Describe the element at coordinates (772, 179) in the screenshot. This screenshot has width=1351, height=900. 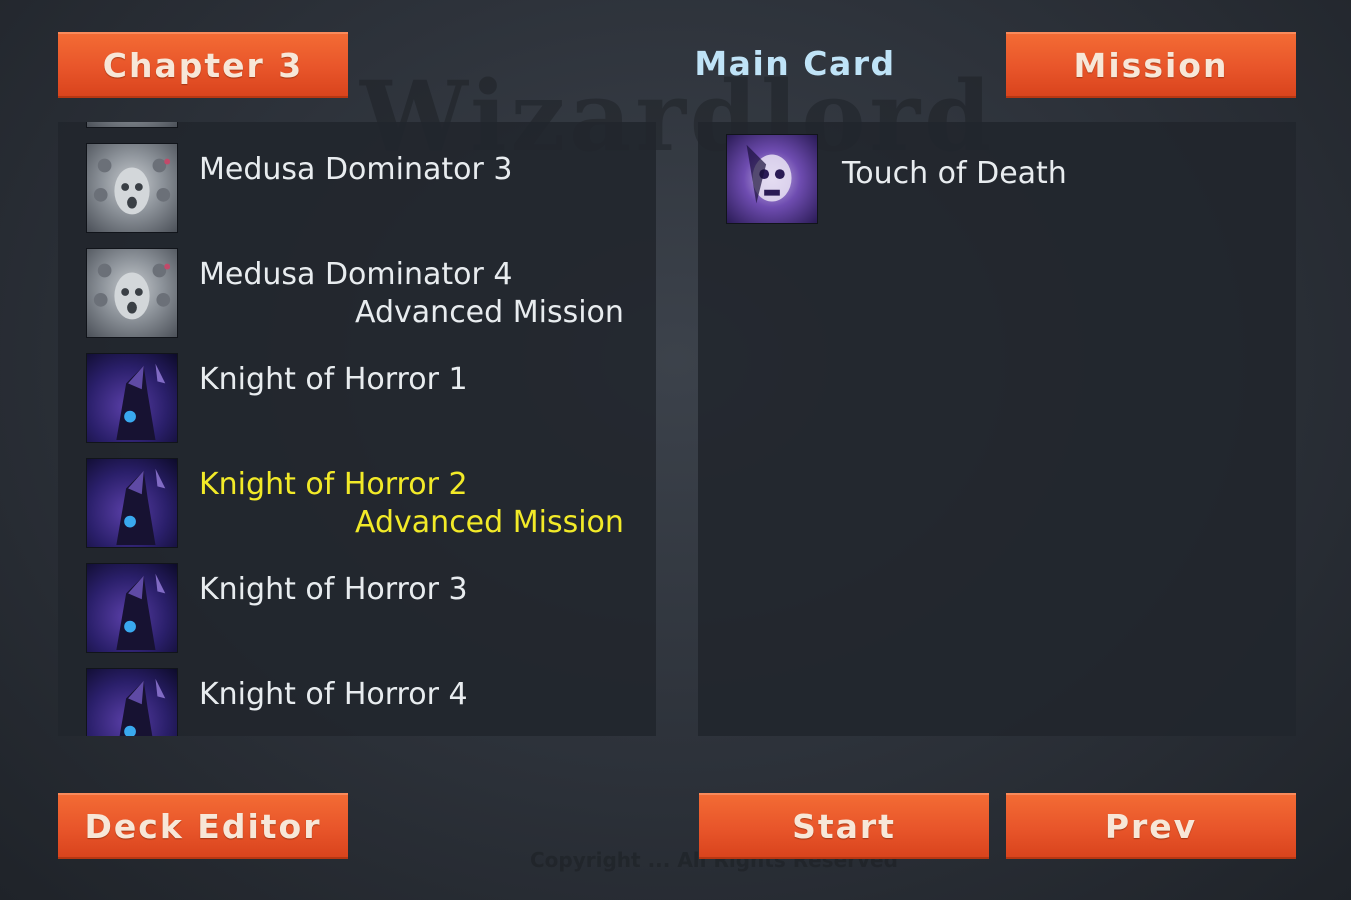
I see `skull-icon` at that location.